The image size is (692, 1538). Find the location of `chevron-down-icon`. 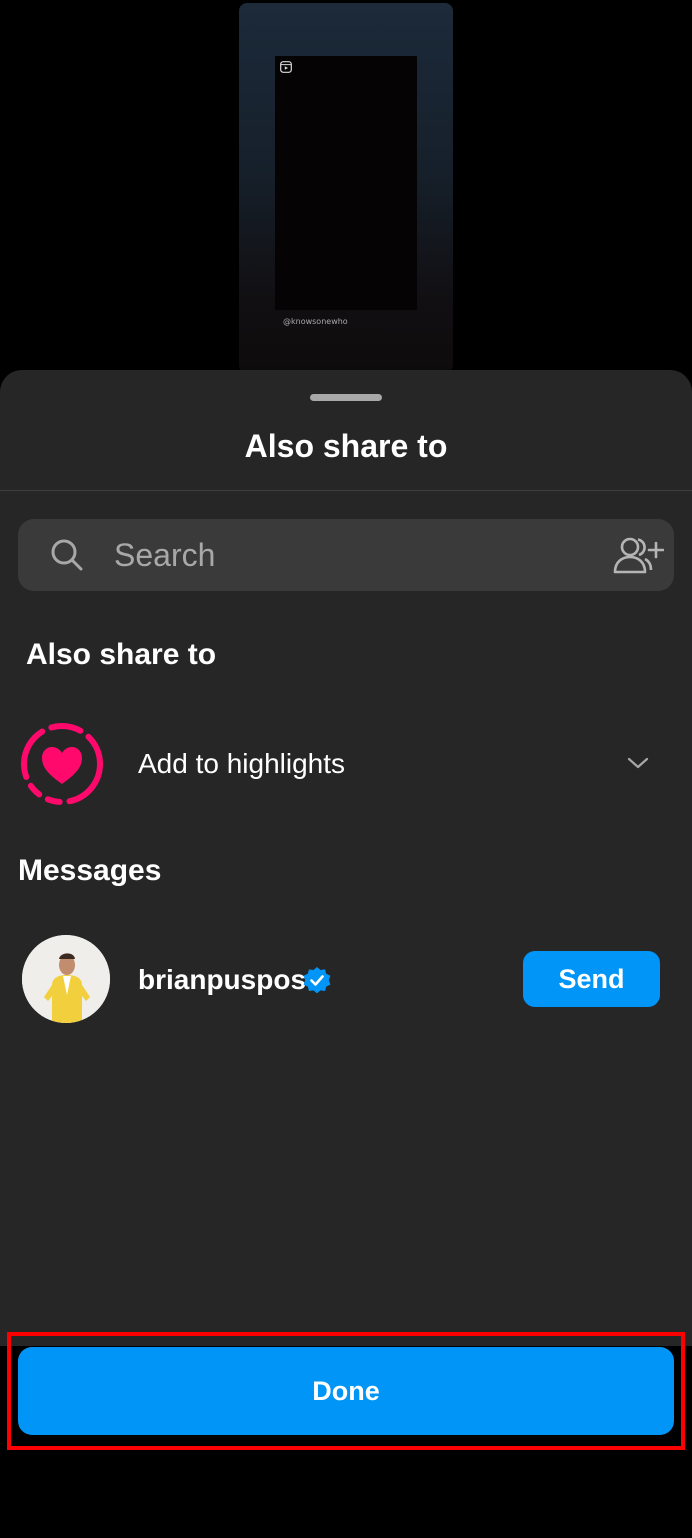

chevron-down-icon is located at coordinates (638, 763).